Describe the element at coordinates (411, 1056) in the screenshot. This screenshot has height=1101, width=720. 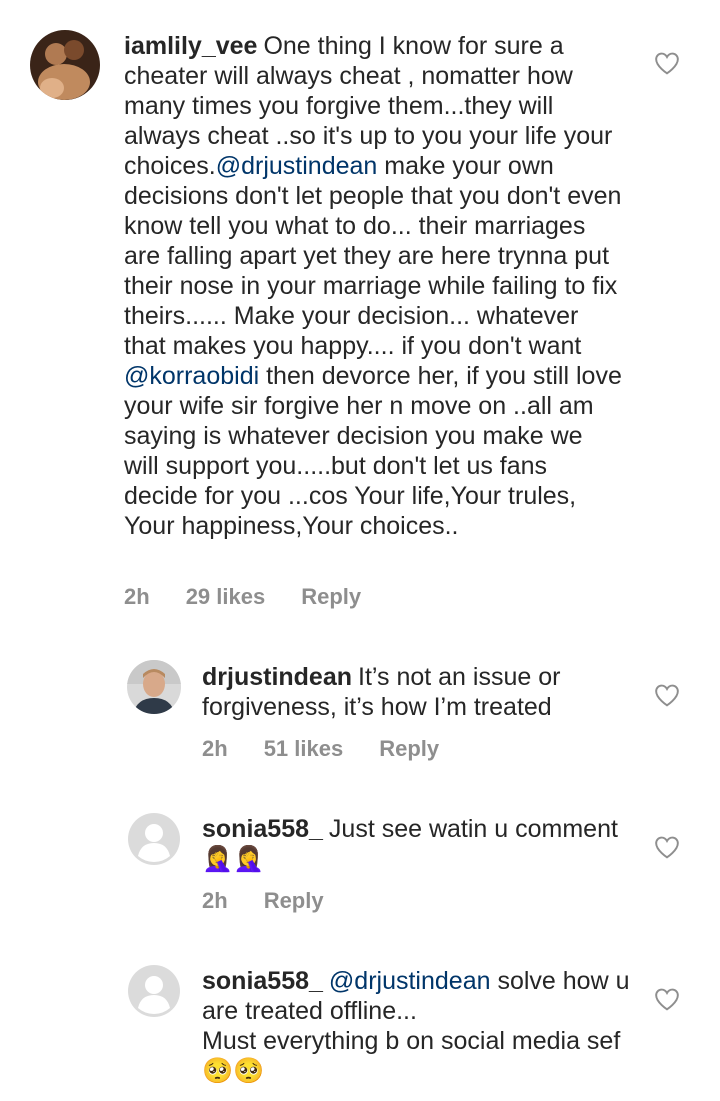
I see `comment-body: Must everything b on social media sef🥺🥺` at that location.